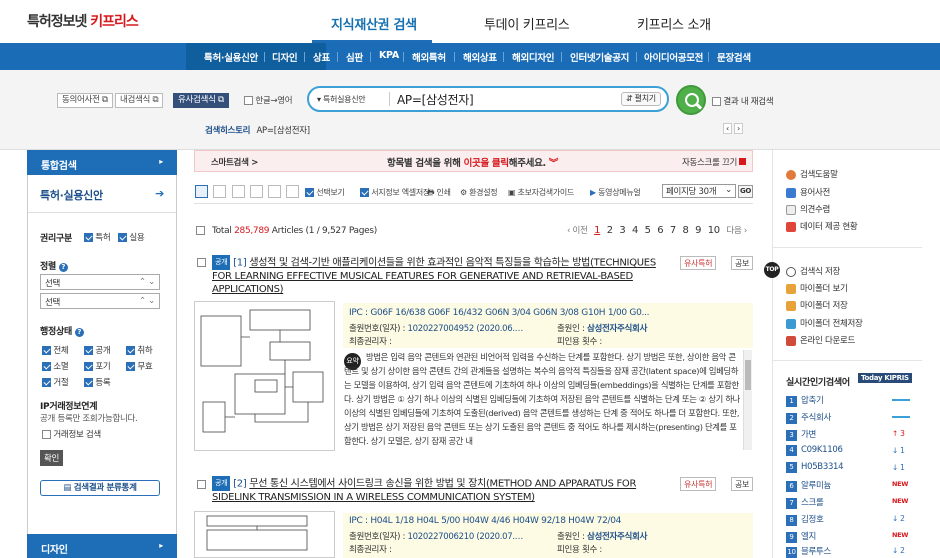  I want to click on history-item: AP=[삼성전자], so click(284, 131).